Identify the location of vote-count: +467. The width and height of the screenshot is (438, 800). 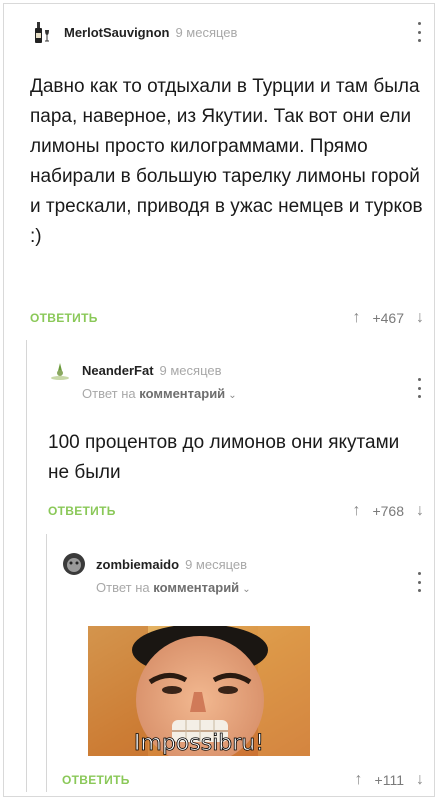
(388, 318).